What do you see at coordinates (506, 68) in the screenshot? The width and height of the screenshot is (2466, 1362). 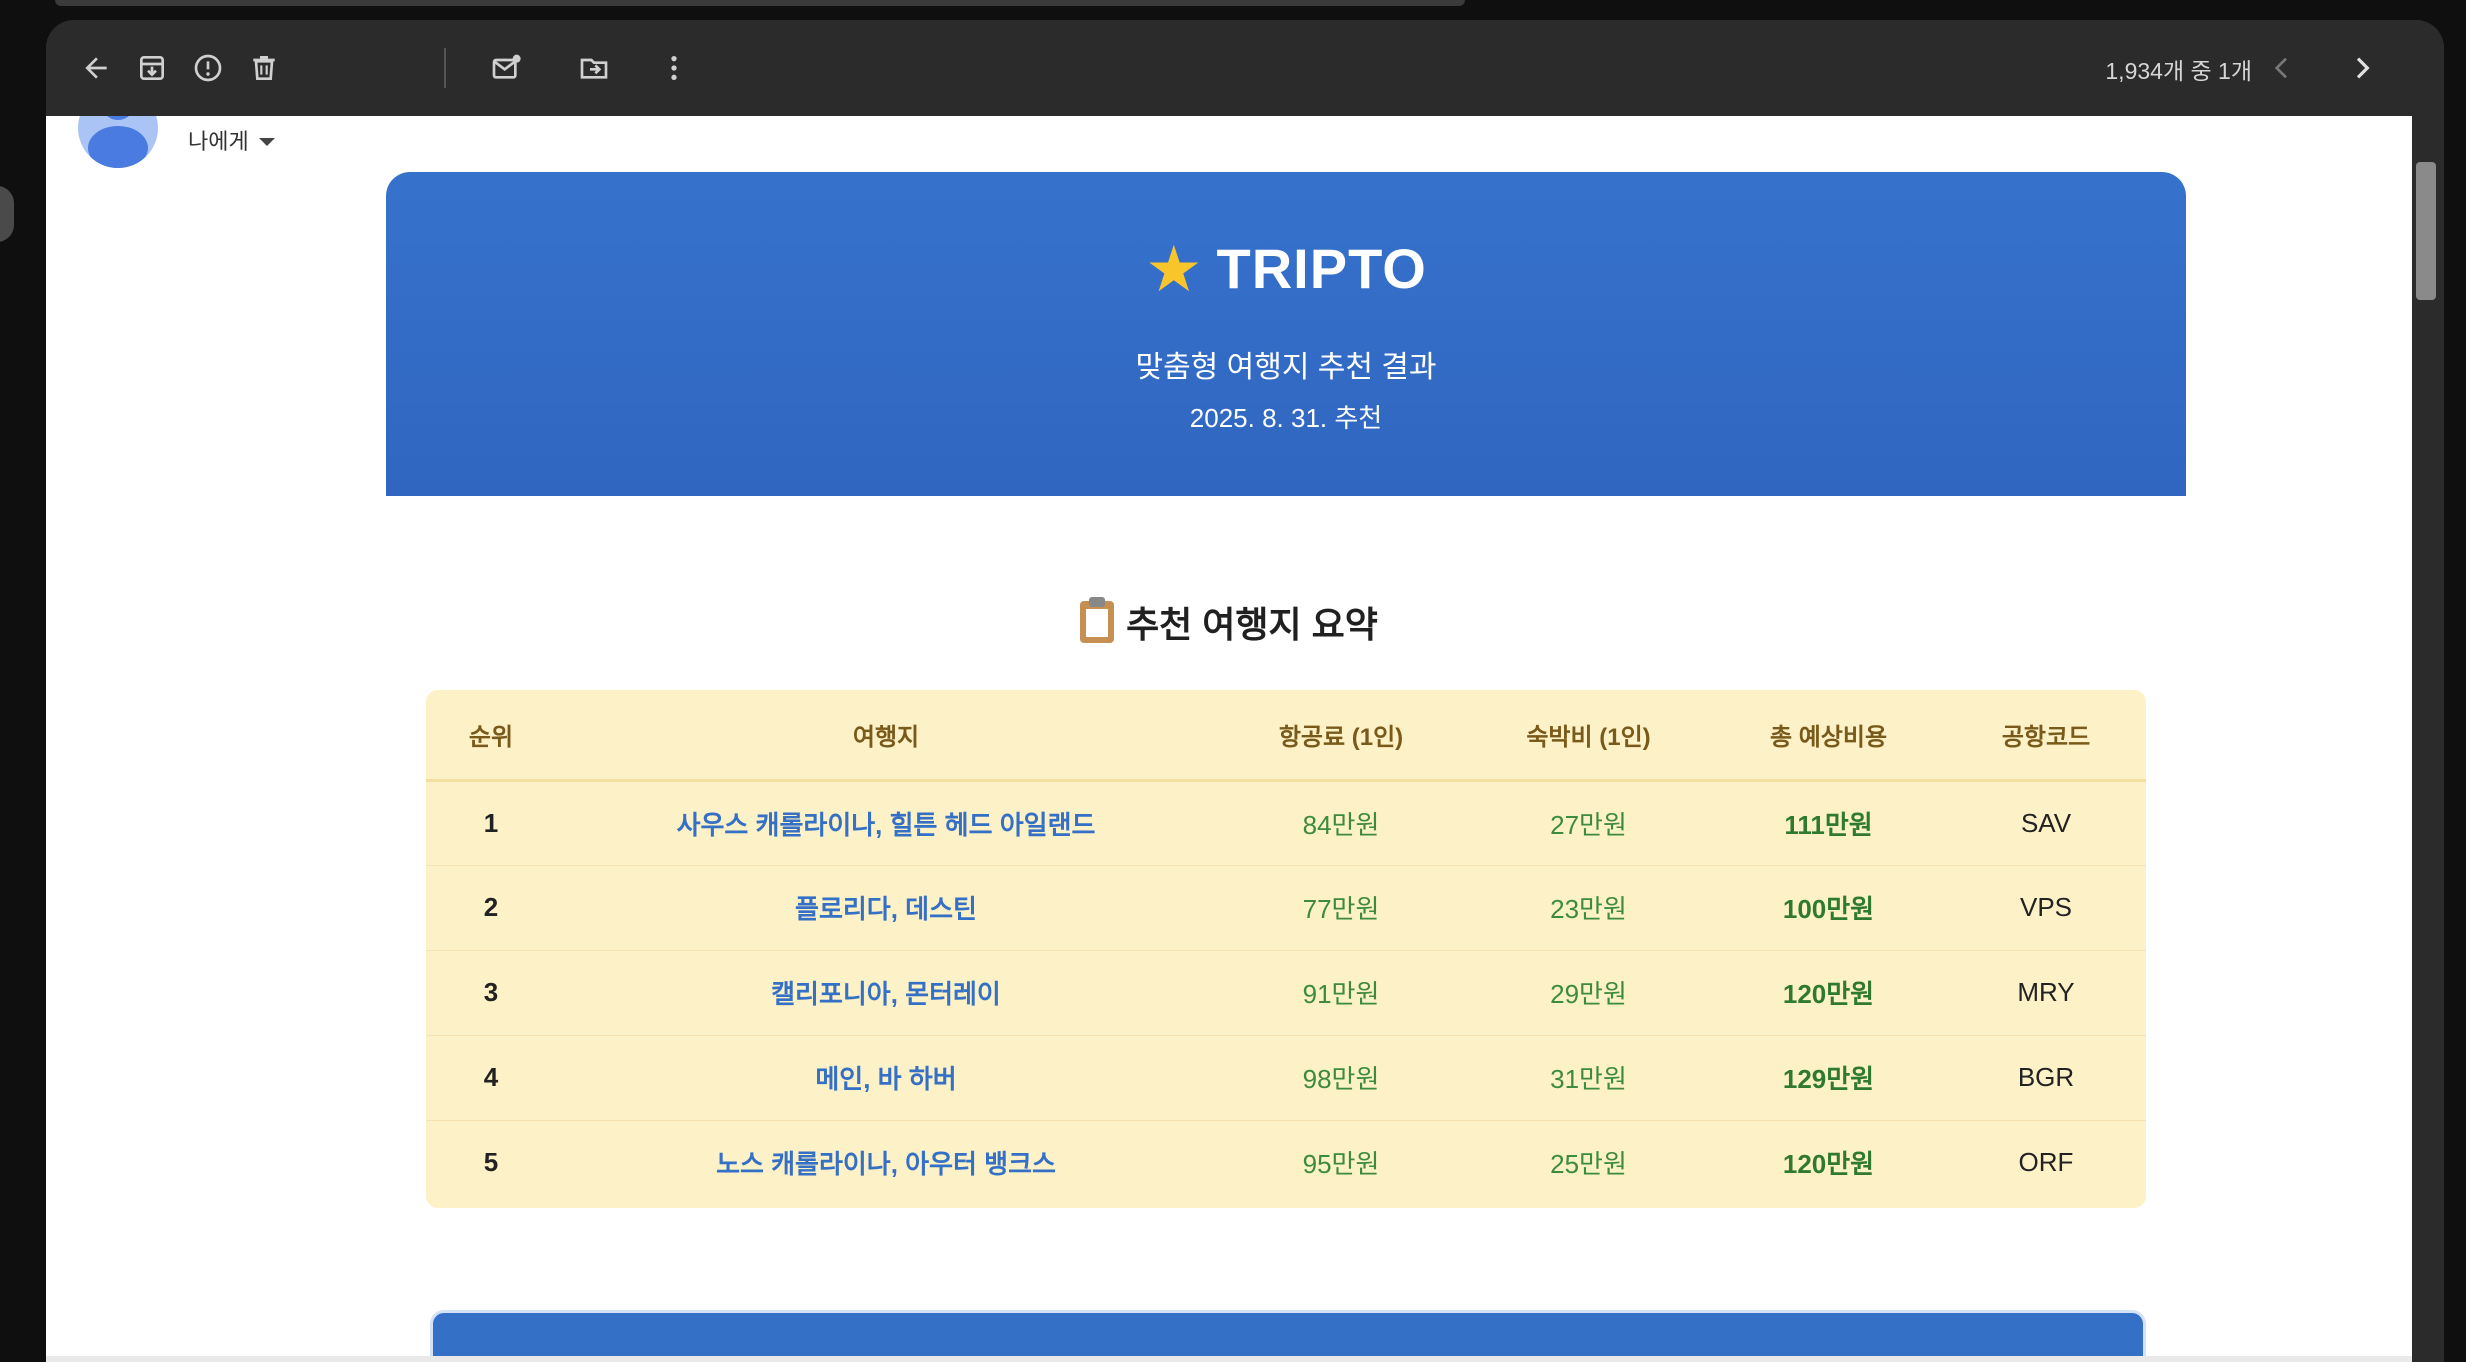 I see `mark-unread-icon` at bounding box center [506, 68].